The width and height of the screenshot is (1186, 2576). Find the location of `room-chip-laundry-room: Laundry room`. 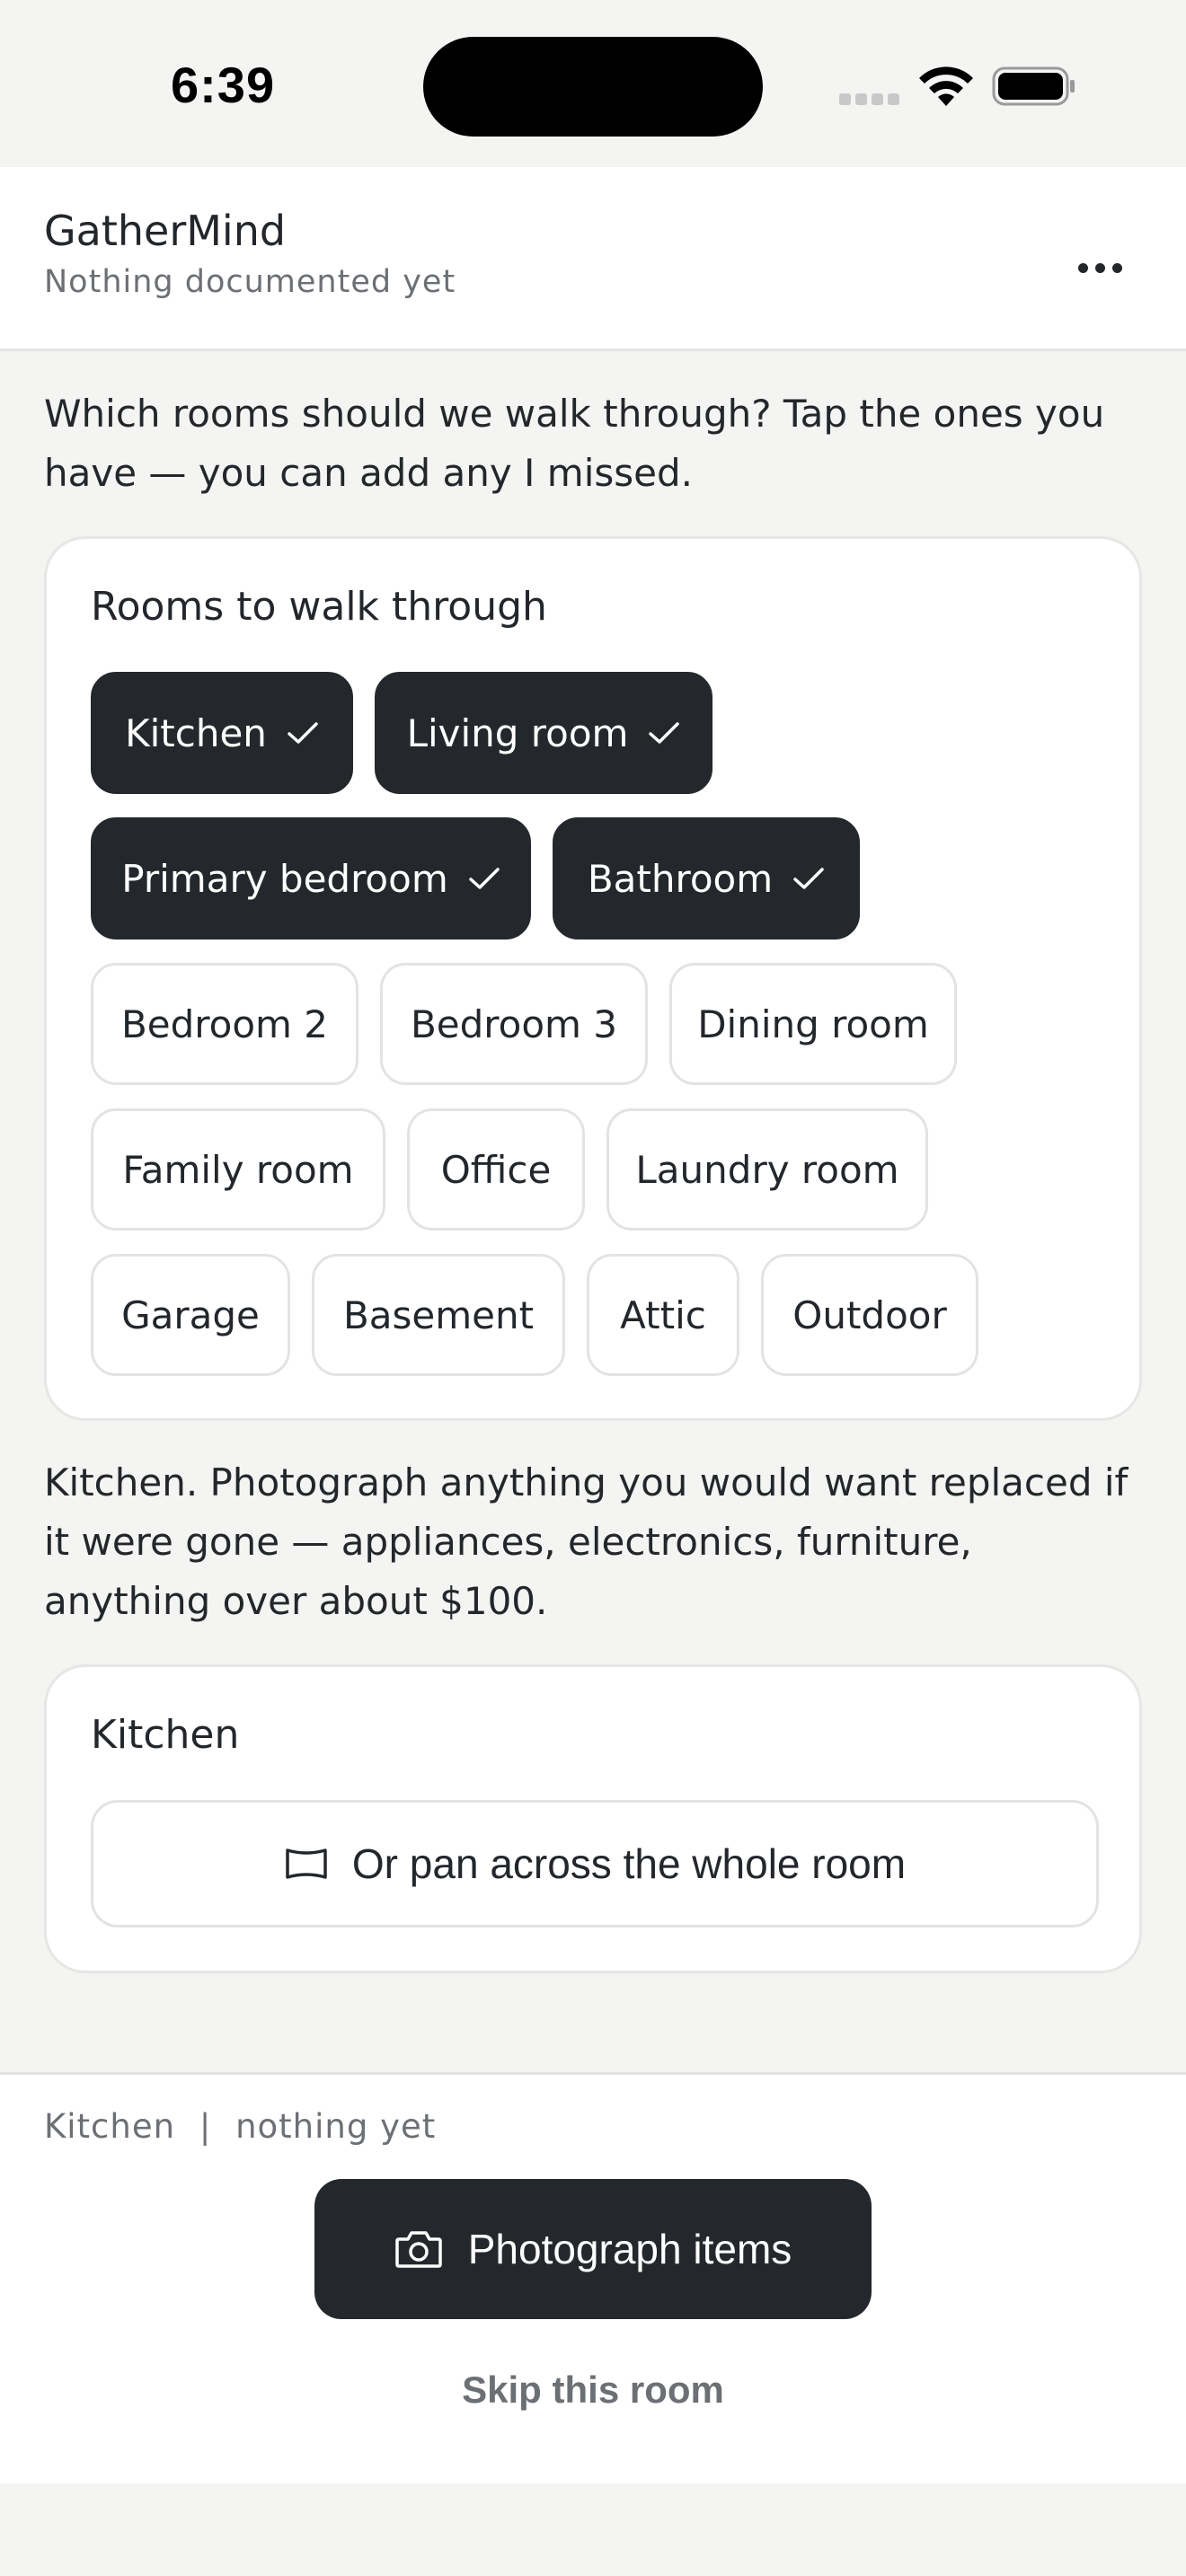

room-chip-laundry-room: Laundry room is located at coordinates (767, 1169).